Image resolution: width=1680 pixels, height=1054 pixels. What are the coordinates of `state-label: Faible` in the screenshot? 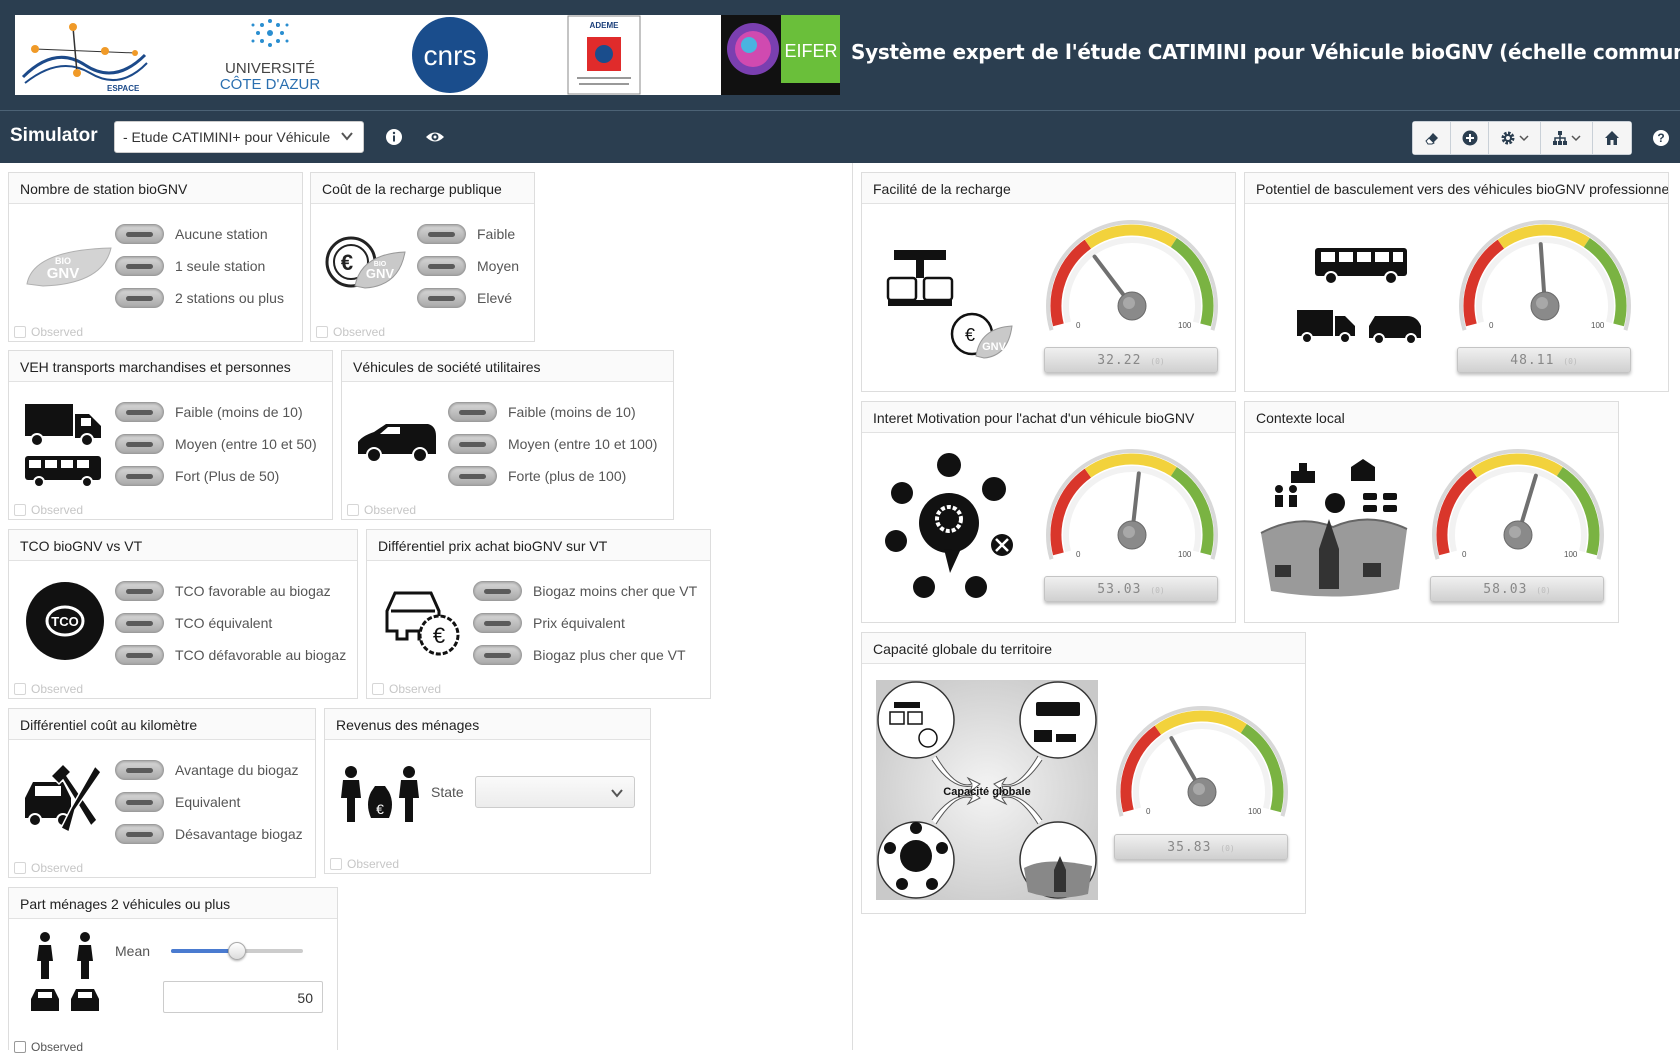 It's located at (496, 234).